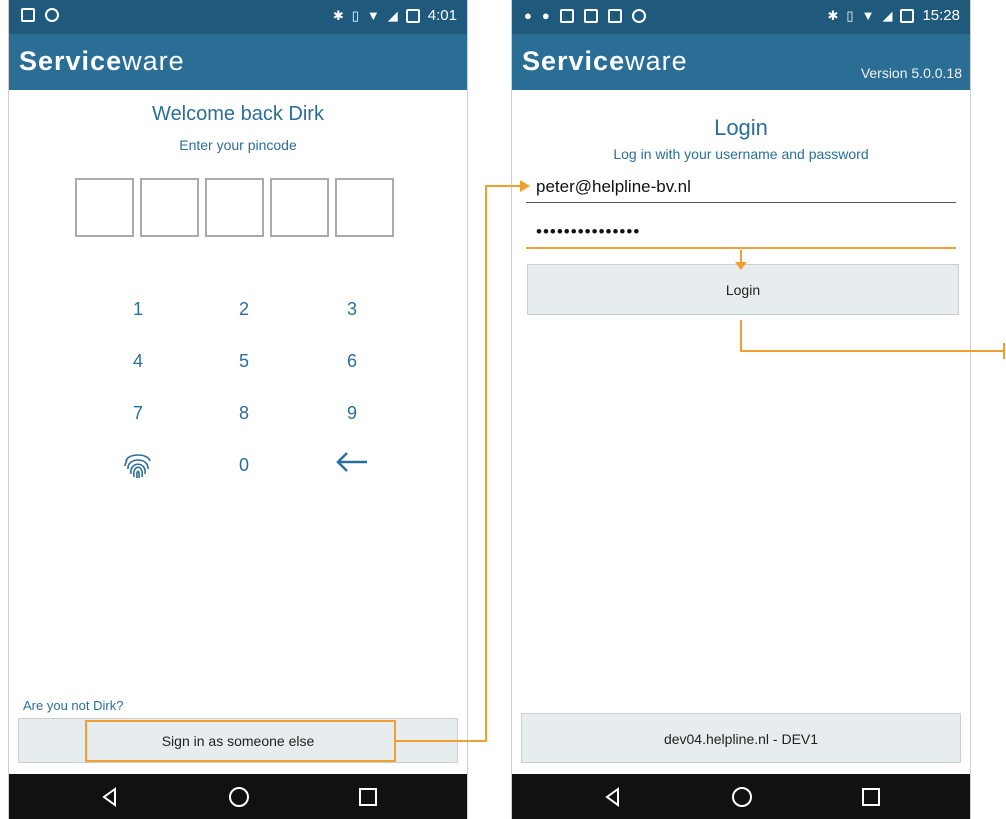 Image resolution: width=1006 pixels, height=819 pixels. I want to click on key-9: 9, so click(352, 413).